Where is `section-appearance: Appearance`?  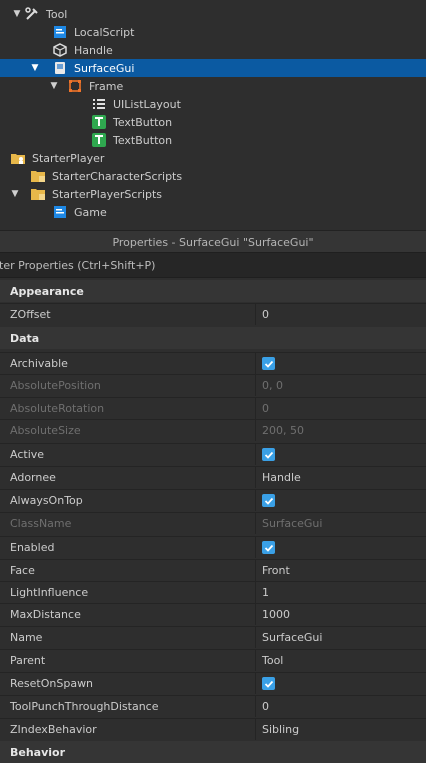 section-appearance: Appearance is located at coordinates (213, 291).